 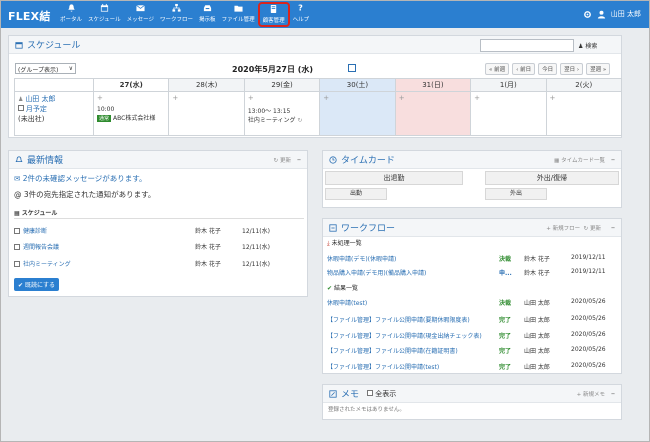 What do you see at coordinates (37, 284) in the screenshot?
I see `mark-read-button: ✔ 既読にする` at bounding box center [37, 284].